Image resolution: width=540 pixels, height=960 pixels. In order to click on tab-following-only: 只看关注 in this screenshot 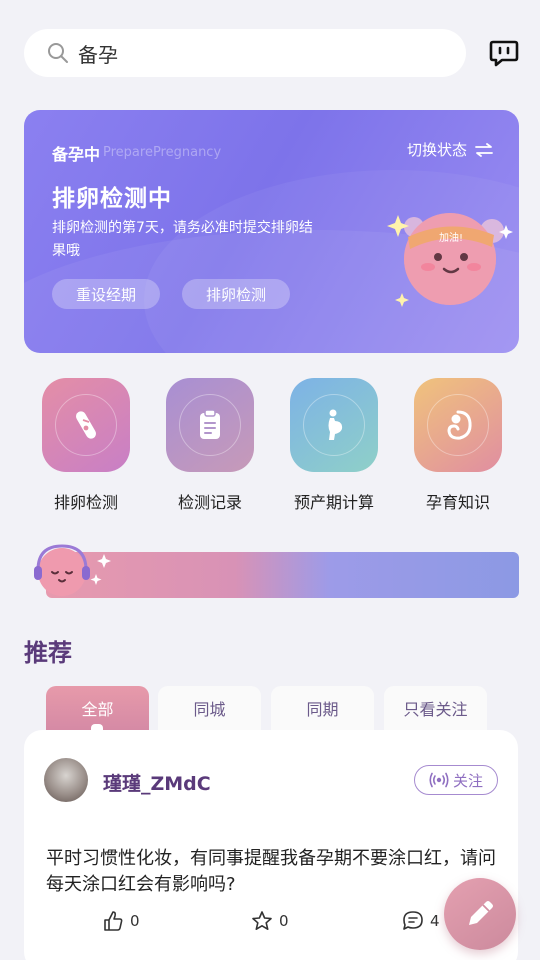, I will do `click(435, 708)`.